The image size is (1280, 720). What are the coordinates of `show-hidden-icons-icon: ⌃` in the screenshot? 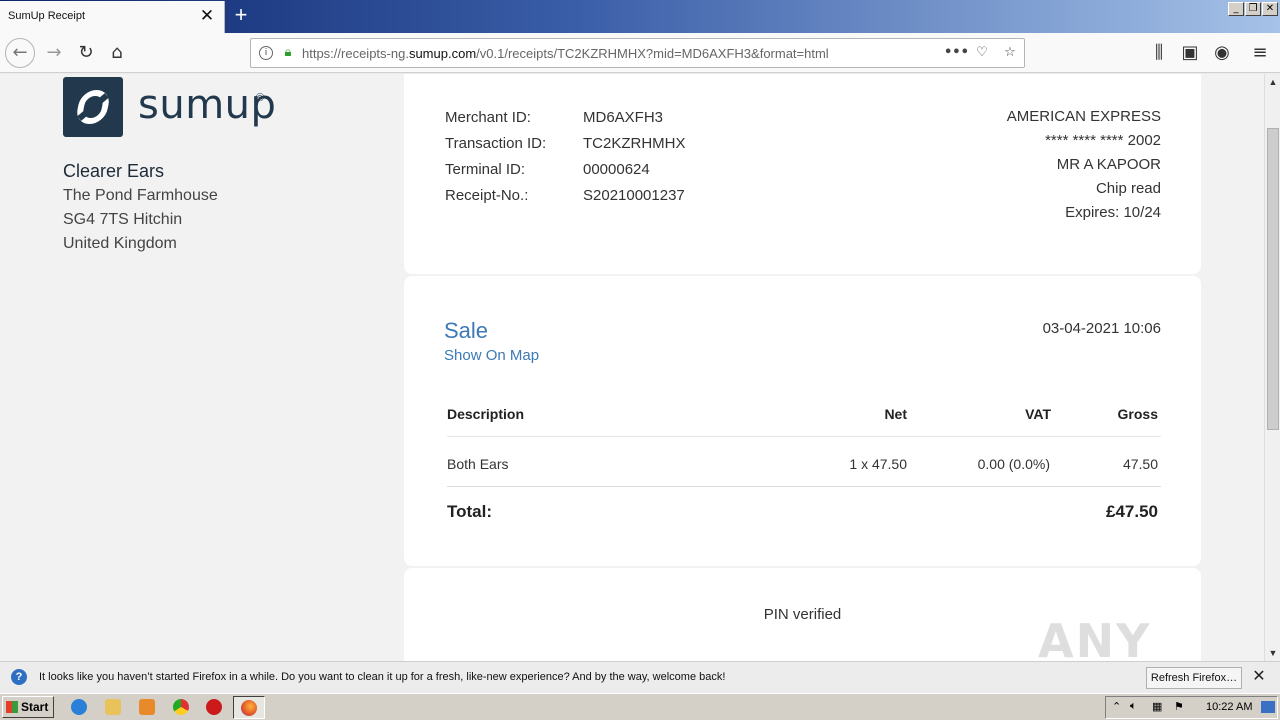 It's located at (1116, 706).